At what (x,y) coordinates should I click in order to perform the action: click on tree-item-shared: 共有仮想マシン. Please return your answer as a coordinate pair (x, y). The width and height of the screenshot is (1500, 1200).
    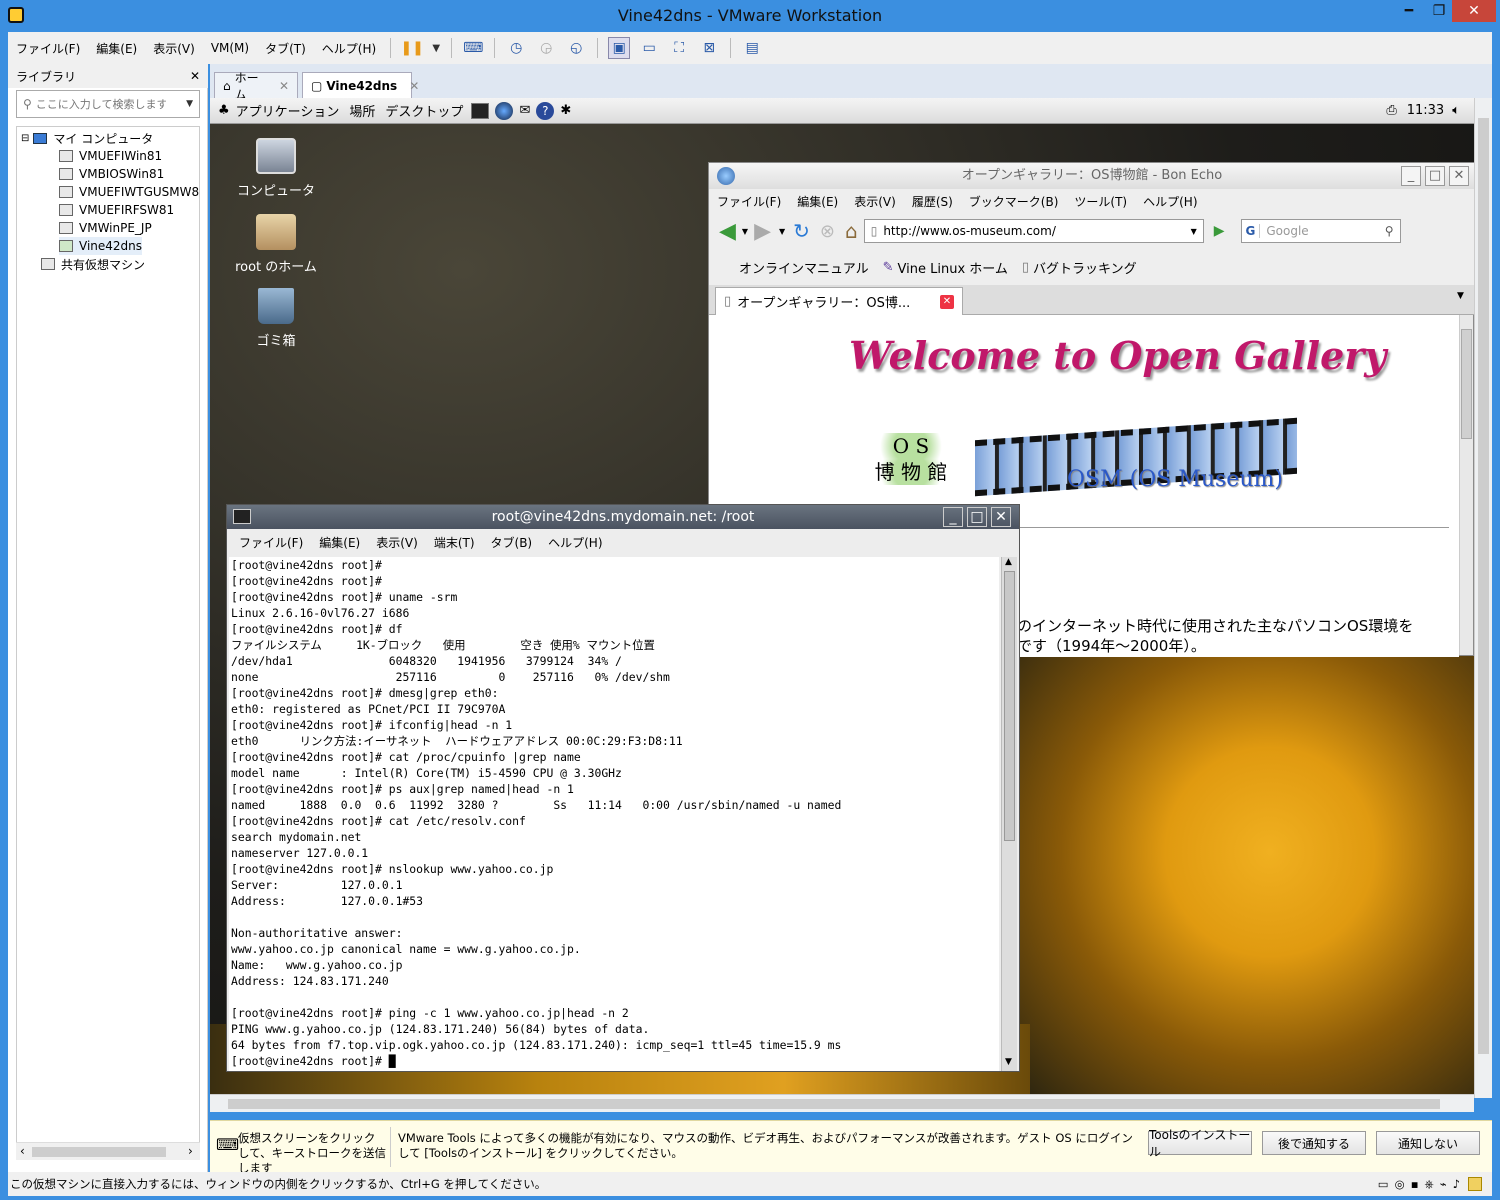
    Looking at the image, I should click on (93, 264).